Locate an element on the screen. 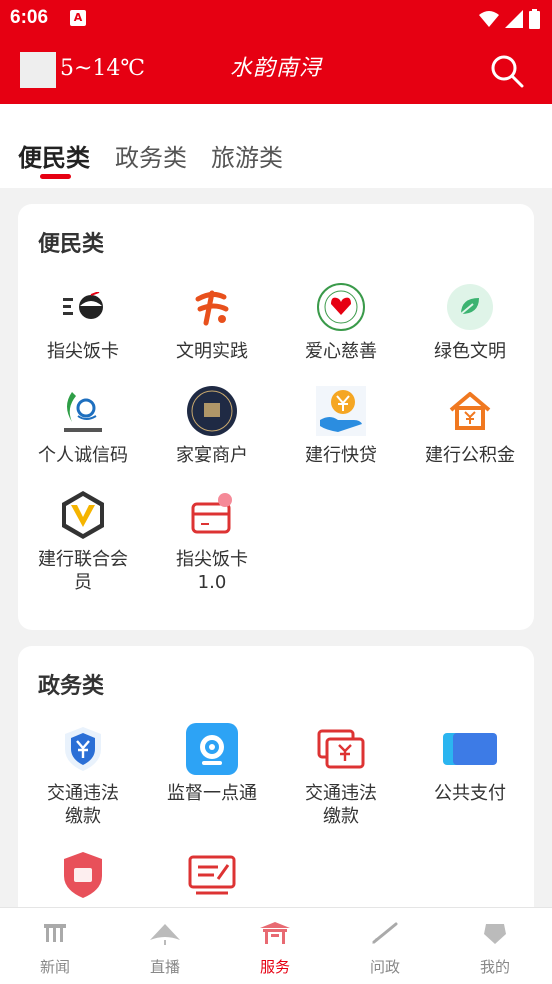  meal-card-icon is located at coordinates (83, 307).